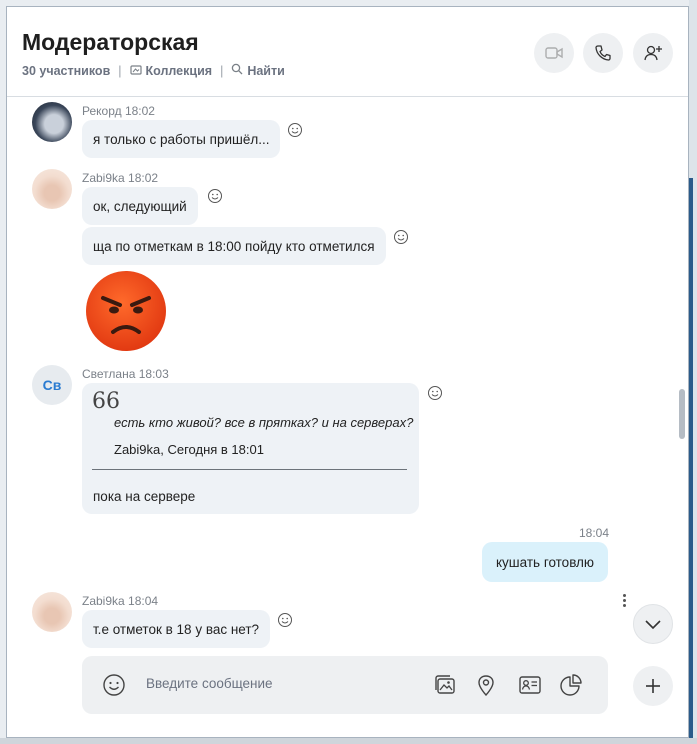 The image size is (697, 744). I want to click on collection-link: Коллекция, so click(171, 70).